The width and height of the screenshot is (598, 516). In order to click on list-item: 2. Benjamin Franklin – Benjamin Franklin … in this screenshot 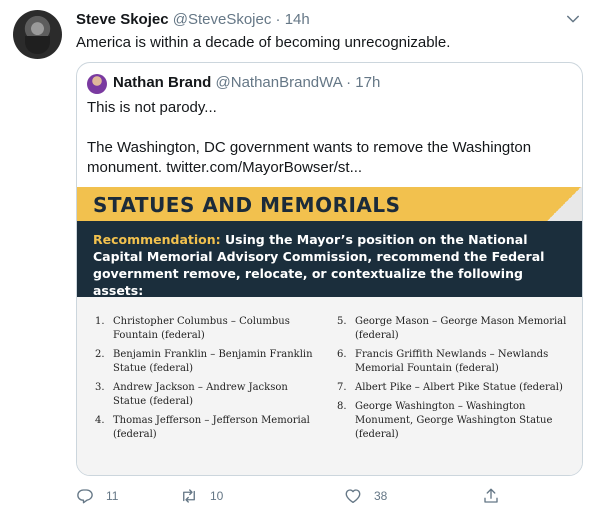, I will do `click(204, 361)`.